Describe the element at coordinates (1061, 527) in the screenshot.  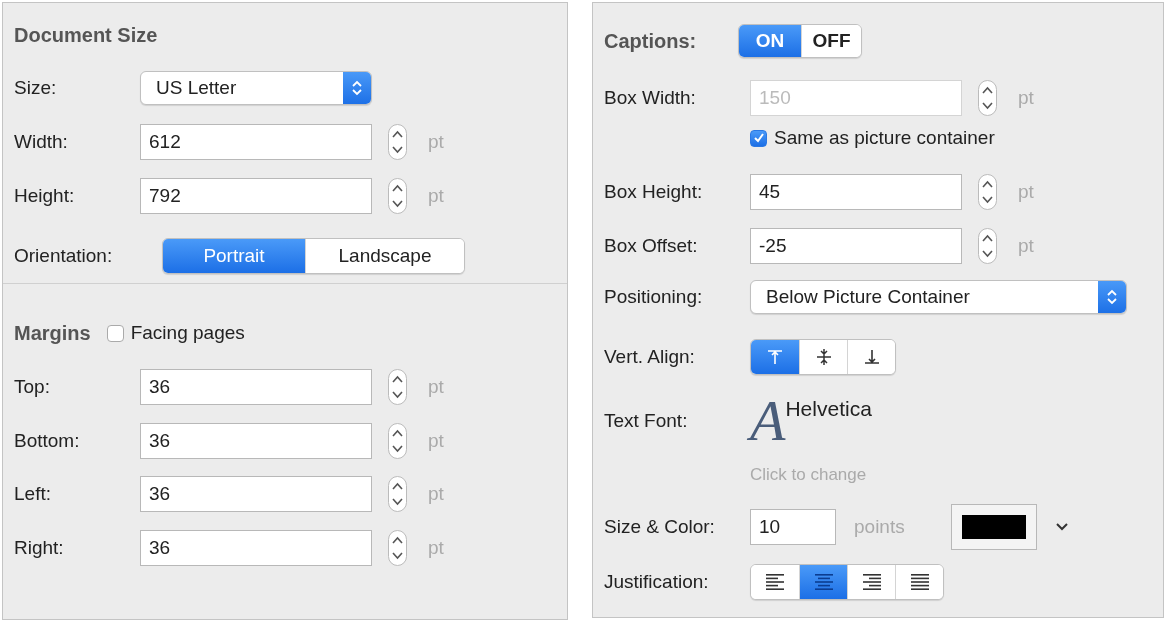
I see `chevron-down-icon` at that location.